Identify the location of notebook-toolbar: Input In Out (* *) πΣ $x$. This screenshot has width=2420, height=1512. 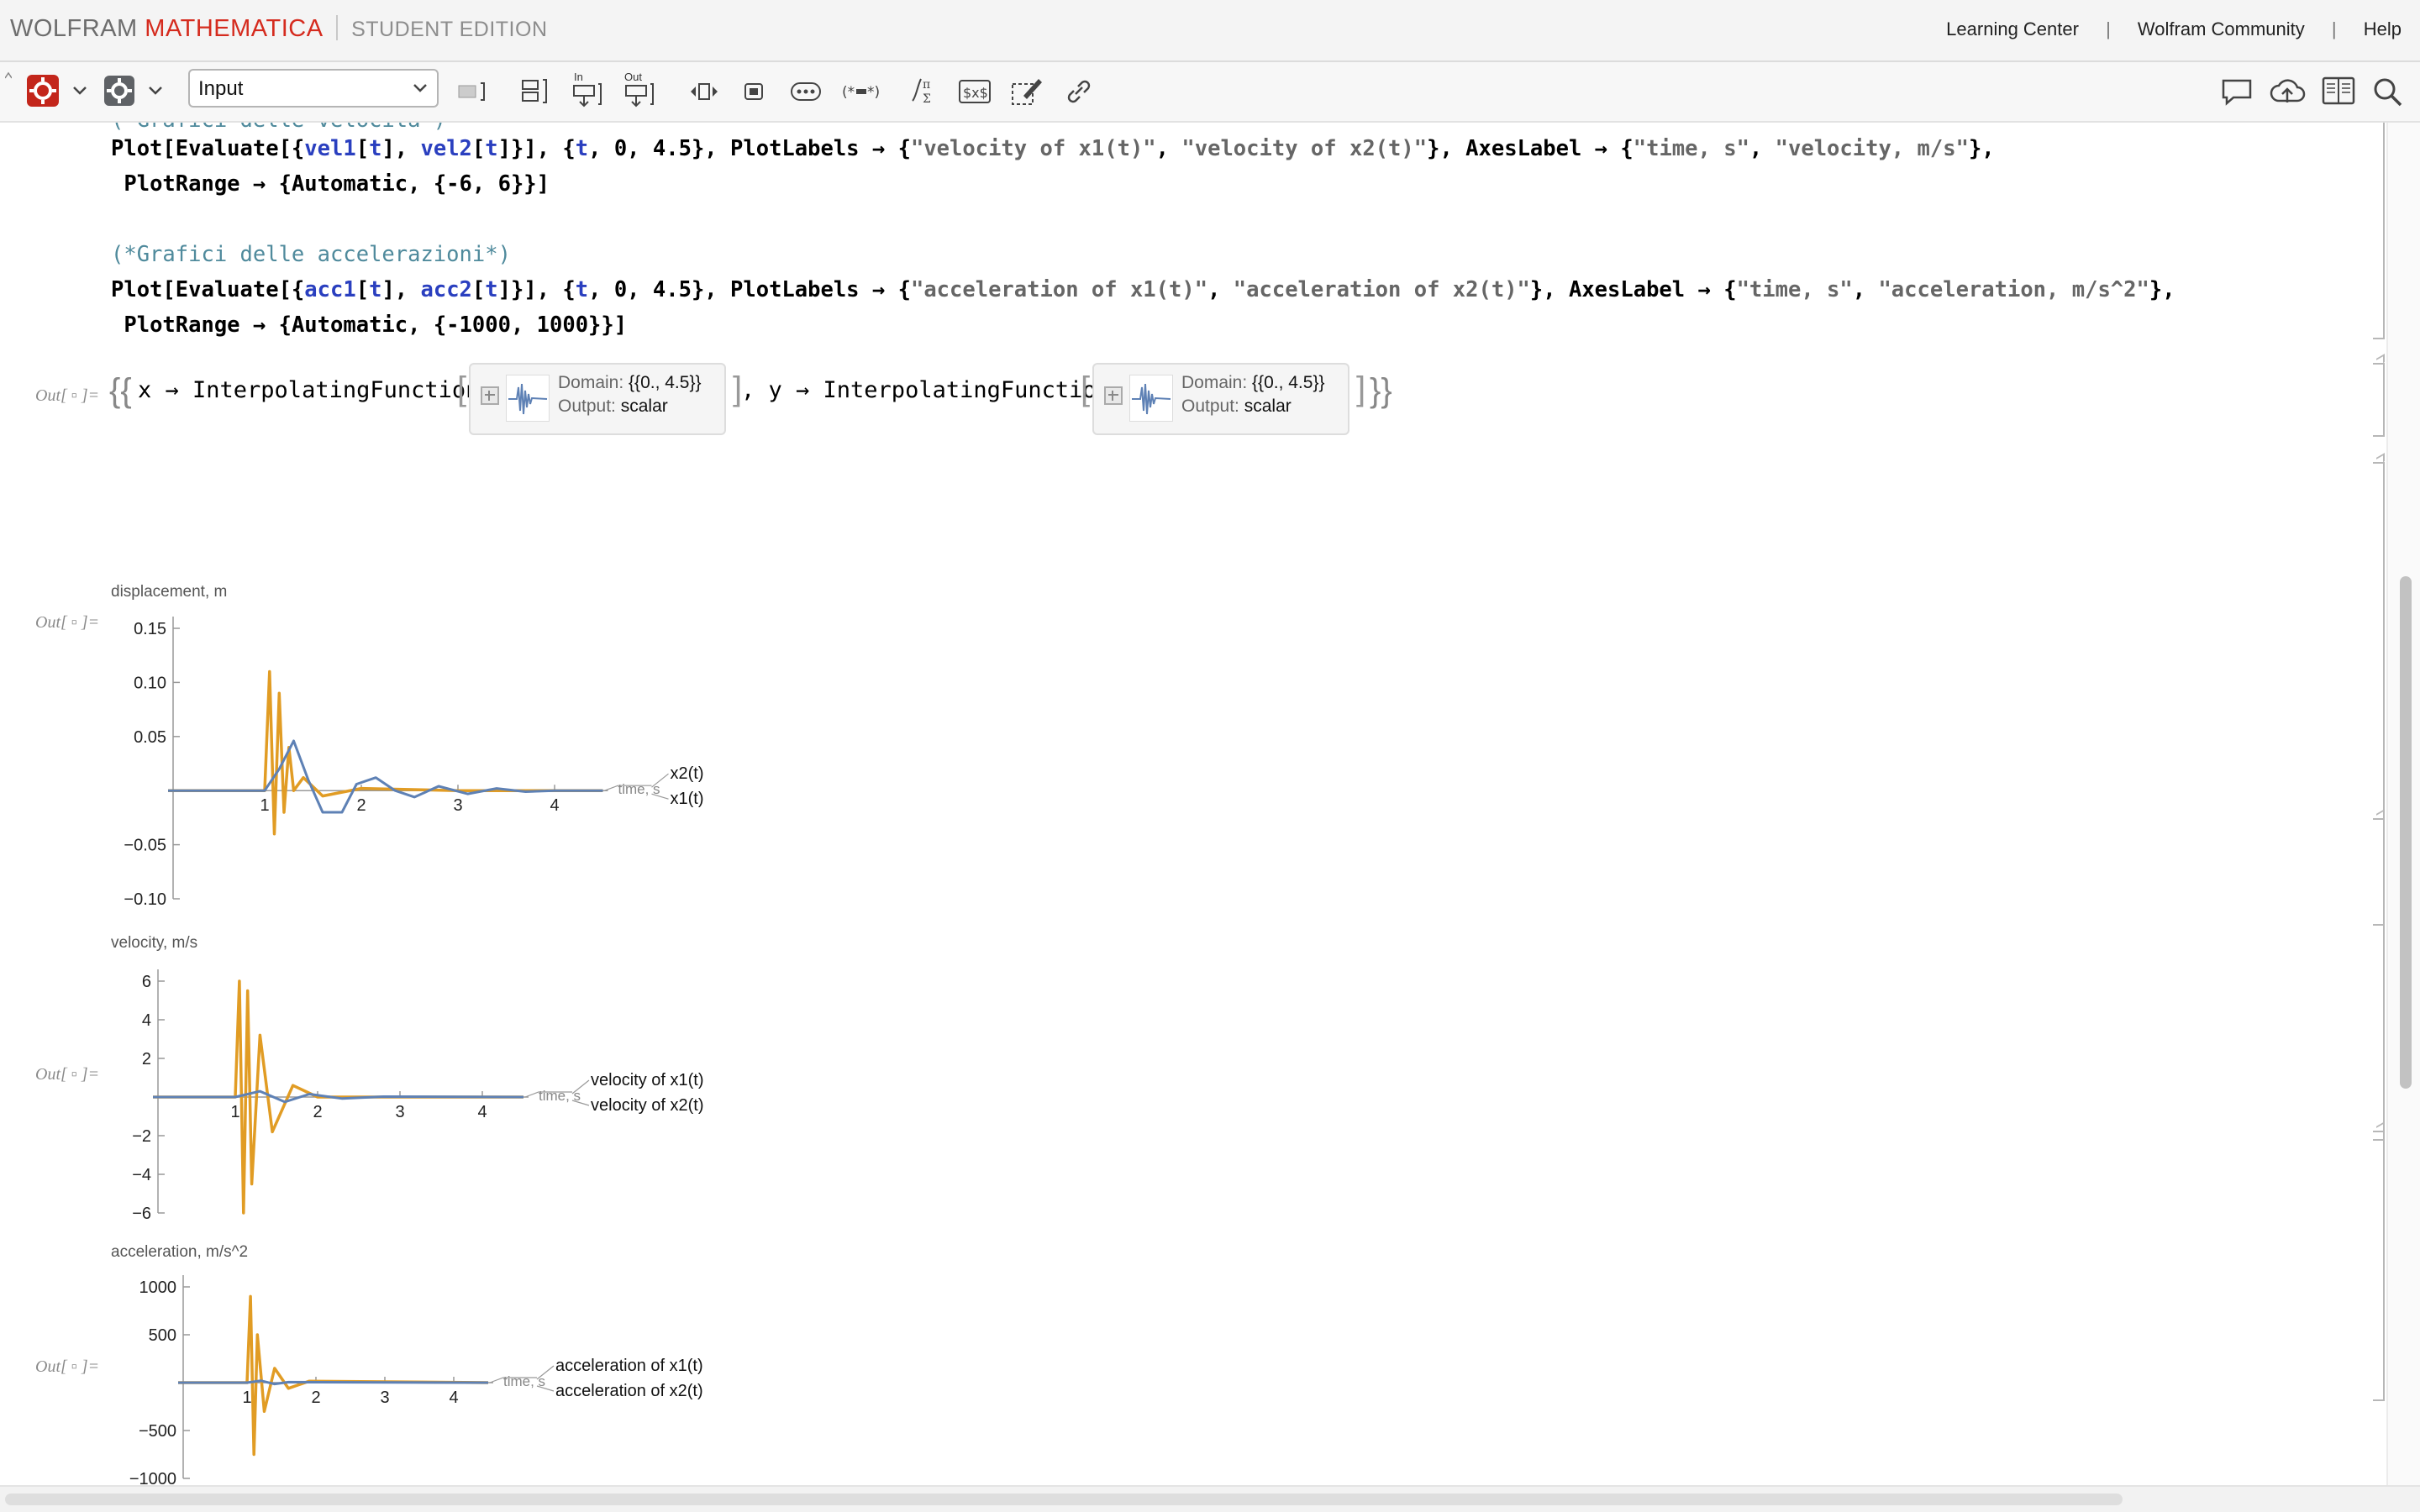
(1210, 92).